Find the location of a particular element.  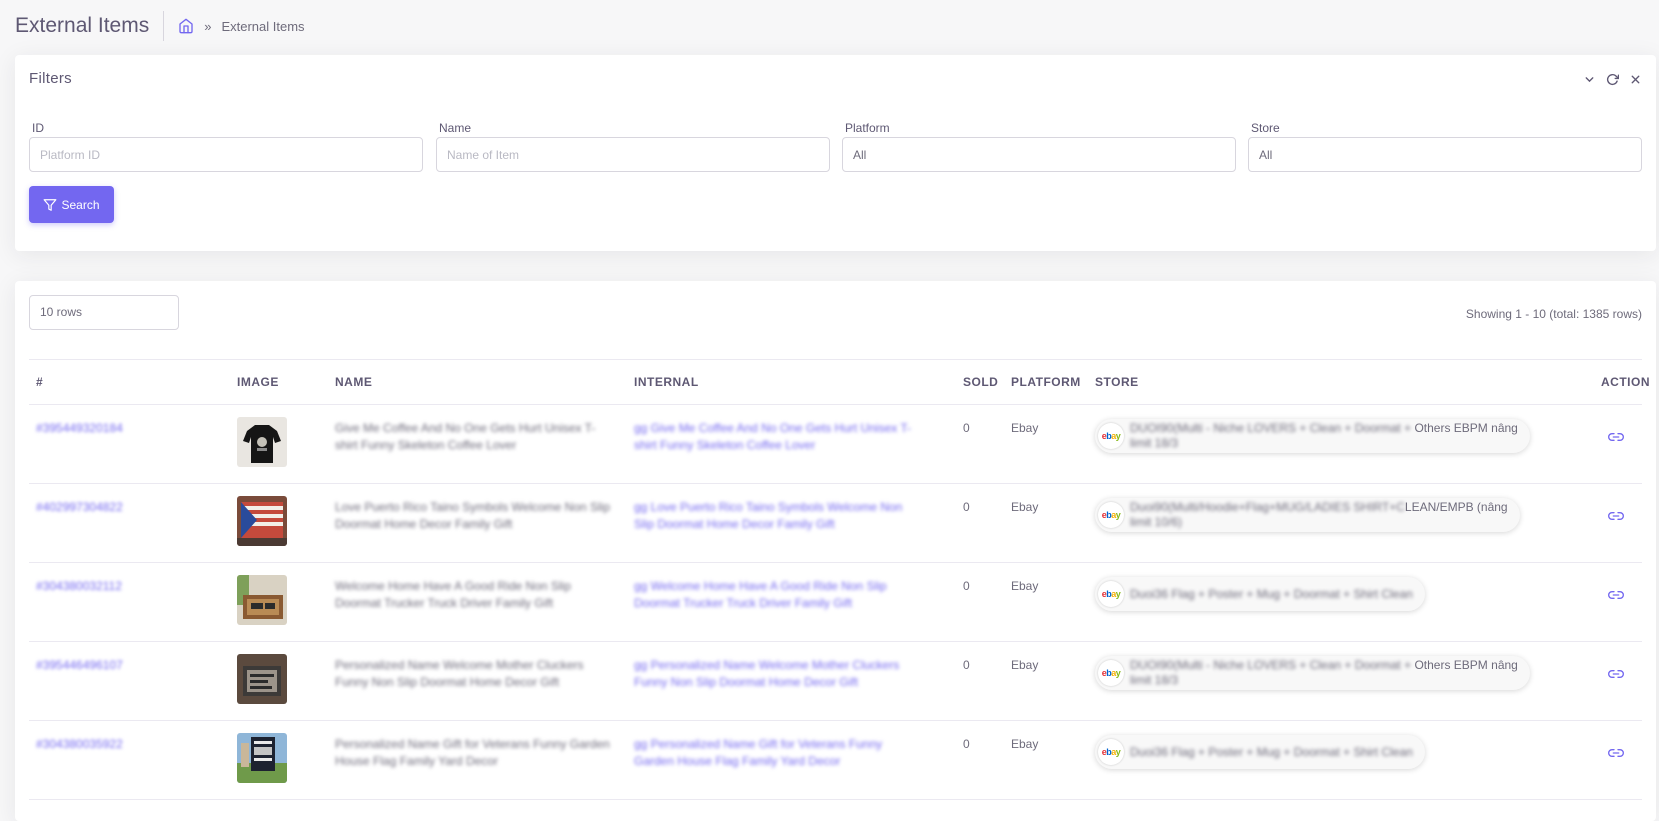

name-input is located at coordinates (633, 154).